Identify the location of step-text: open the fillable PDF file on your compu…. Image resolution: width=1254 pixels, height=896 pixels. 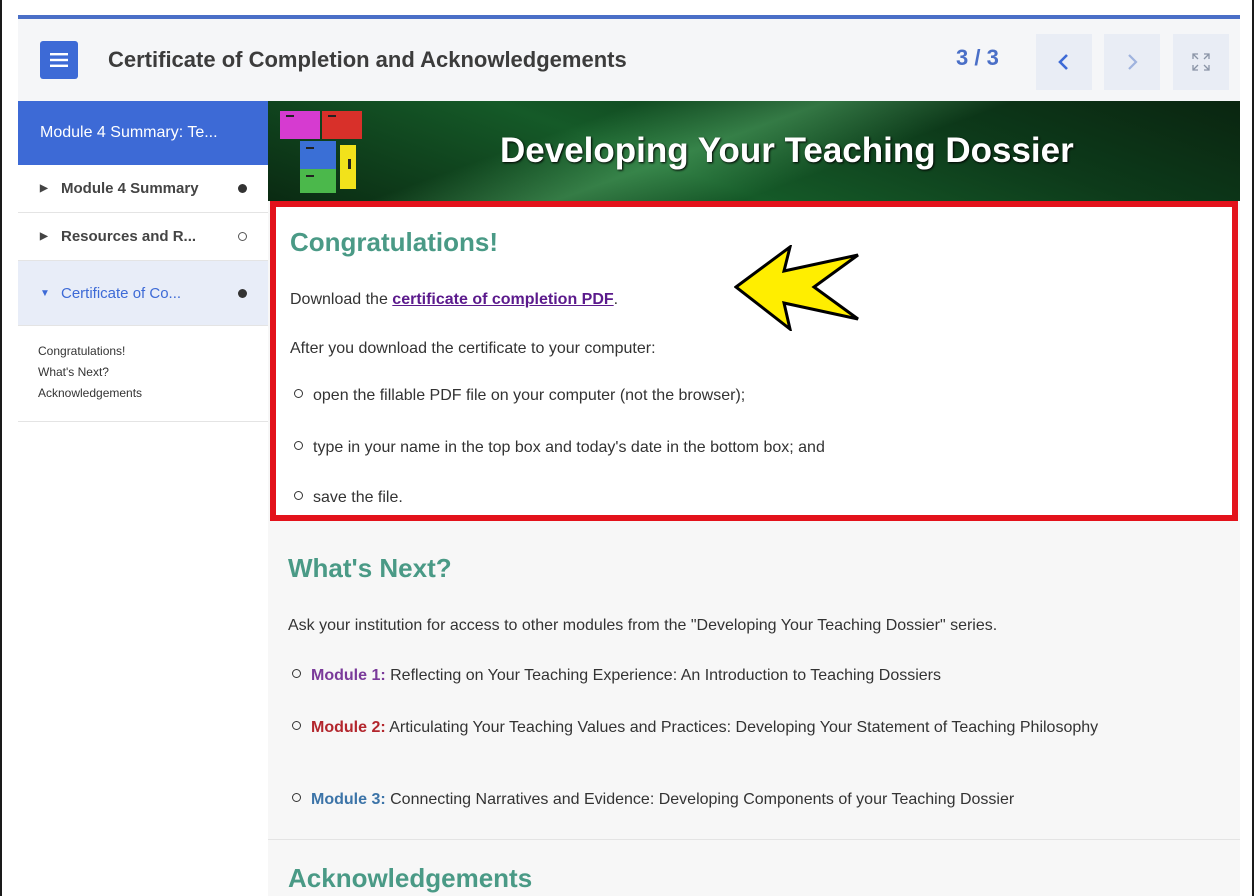
(529, 395).